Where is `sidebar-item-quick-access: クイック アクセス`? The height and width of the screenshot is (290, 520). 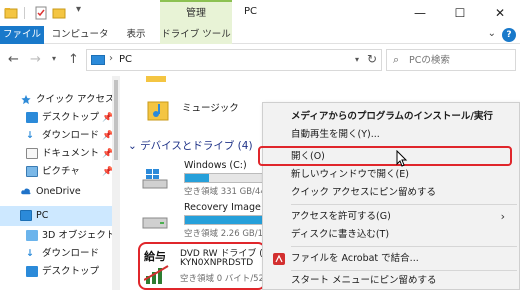 sidebar-item-quick-access: クイック アクセス is located at coordinates (60, 100).